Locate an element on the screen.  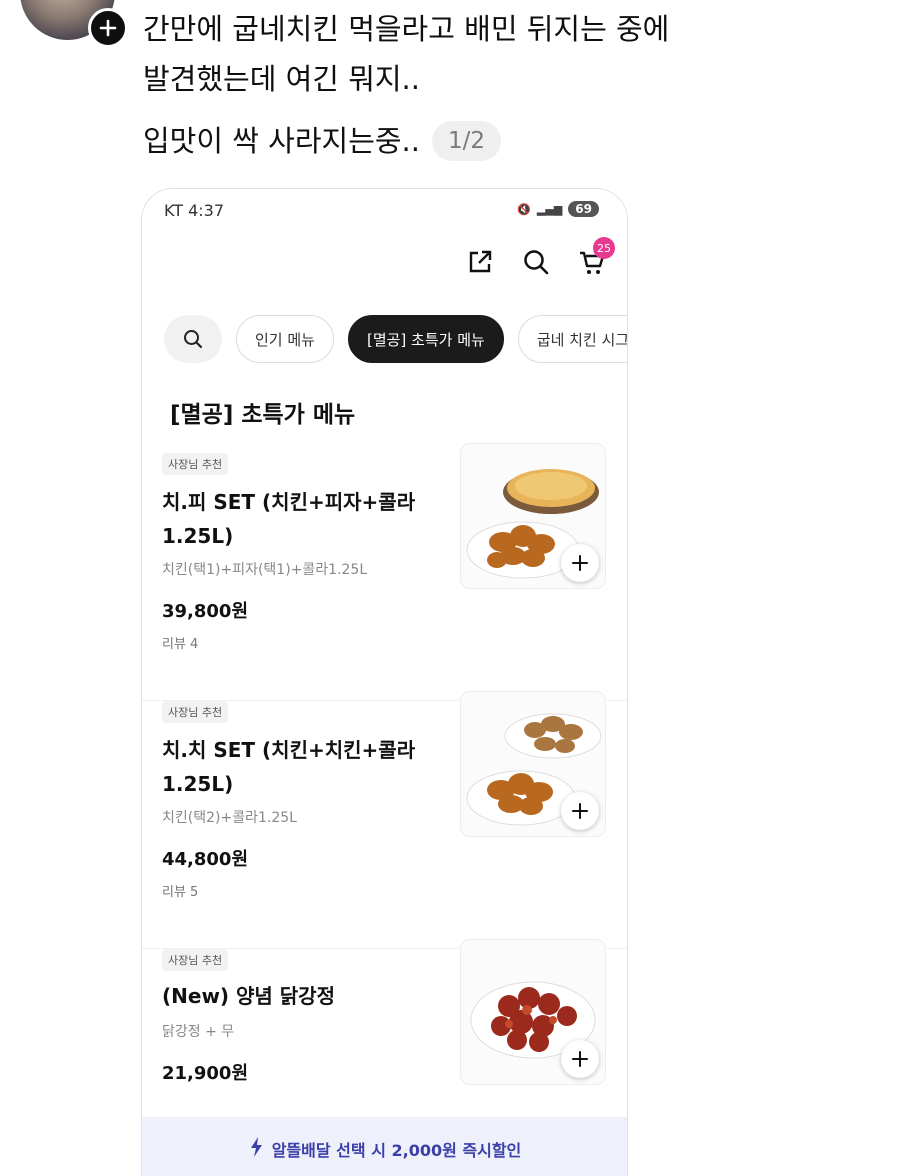
search-button is located at coordinates (536, 262).